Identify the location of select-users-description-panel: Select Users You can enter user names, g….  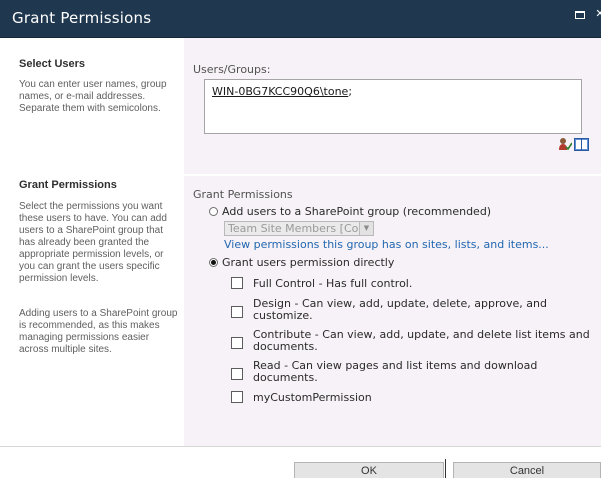
(92, 106).